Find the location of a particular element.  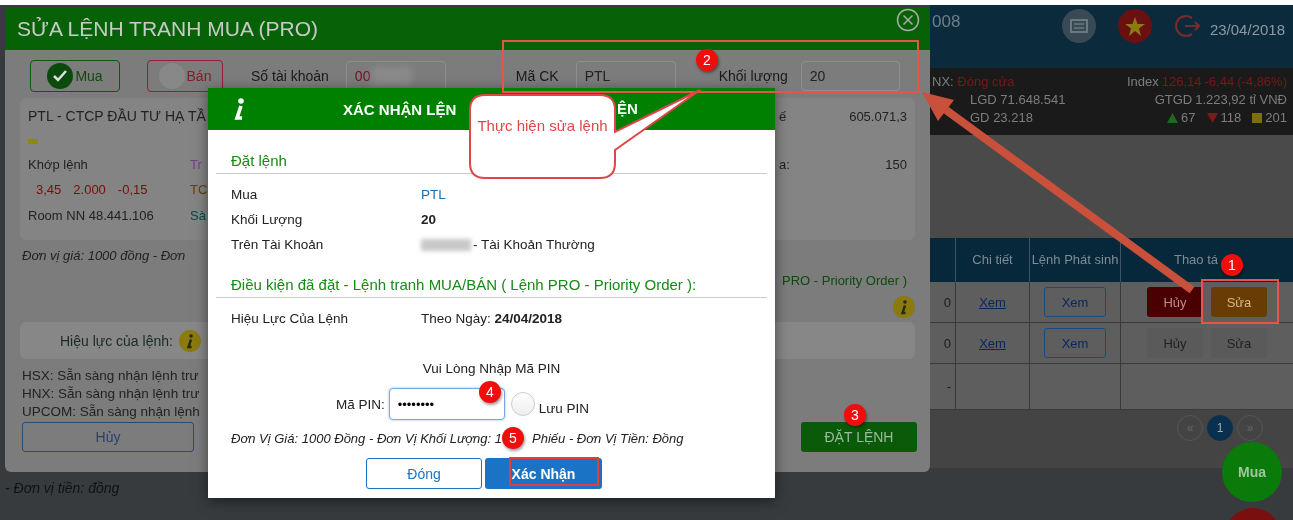

info-label: Tr is located at coordinates (196, 164).